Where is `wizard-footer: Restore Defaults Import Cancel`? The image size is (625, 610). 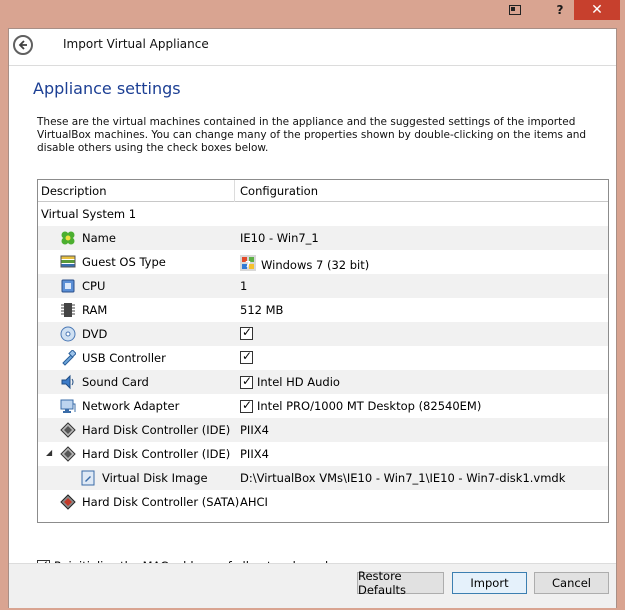
wizard-footer: Restore Defaults Import Cancel is located at coordinates (312, 585).